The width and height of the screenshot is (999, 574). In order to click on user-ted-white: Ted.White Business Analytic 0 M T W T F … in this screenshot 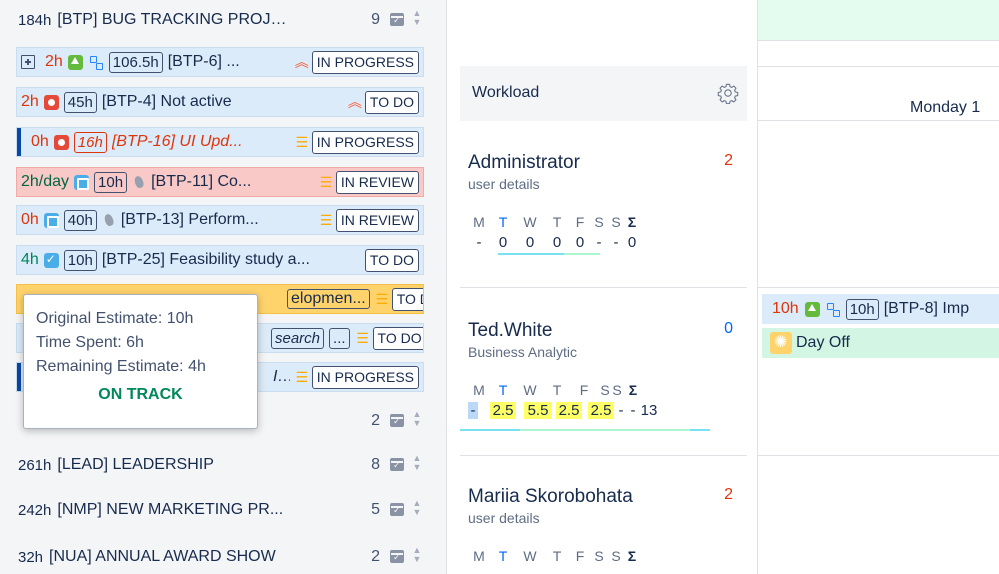, I will do `click(603, 380)`.